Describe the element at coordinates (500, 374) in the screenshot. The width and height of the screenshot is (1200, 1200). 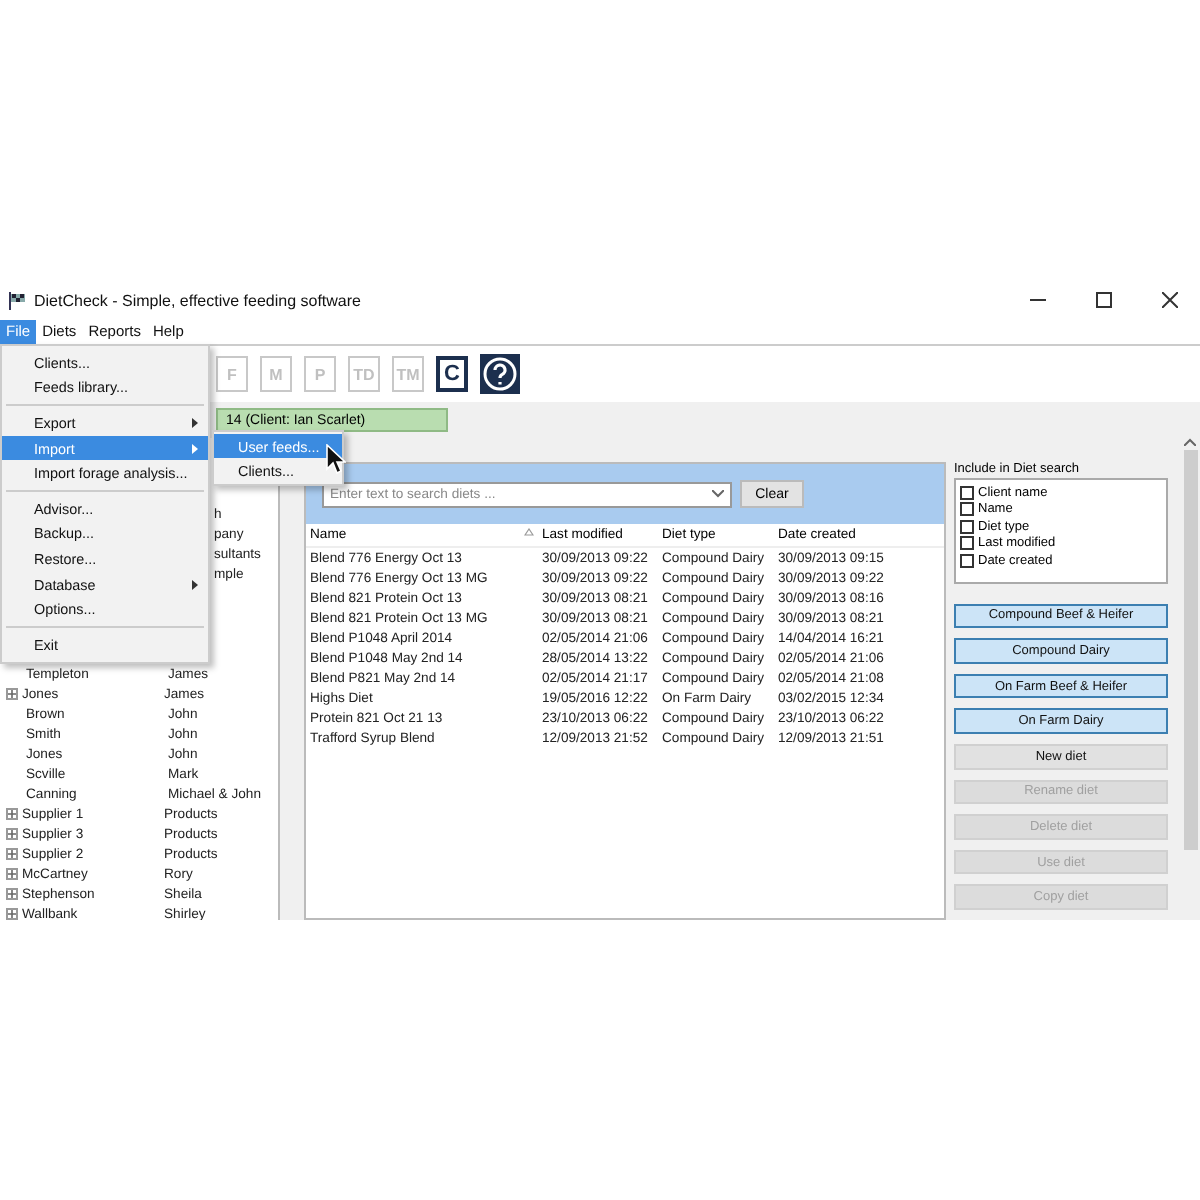
I see `help-icon` at that location.